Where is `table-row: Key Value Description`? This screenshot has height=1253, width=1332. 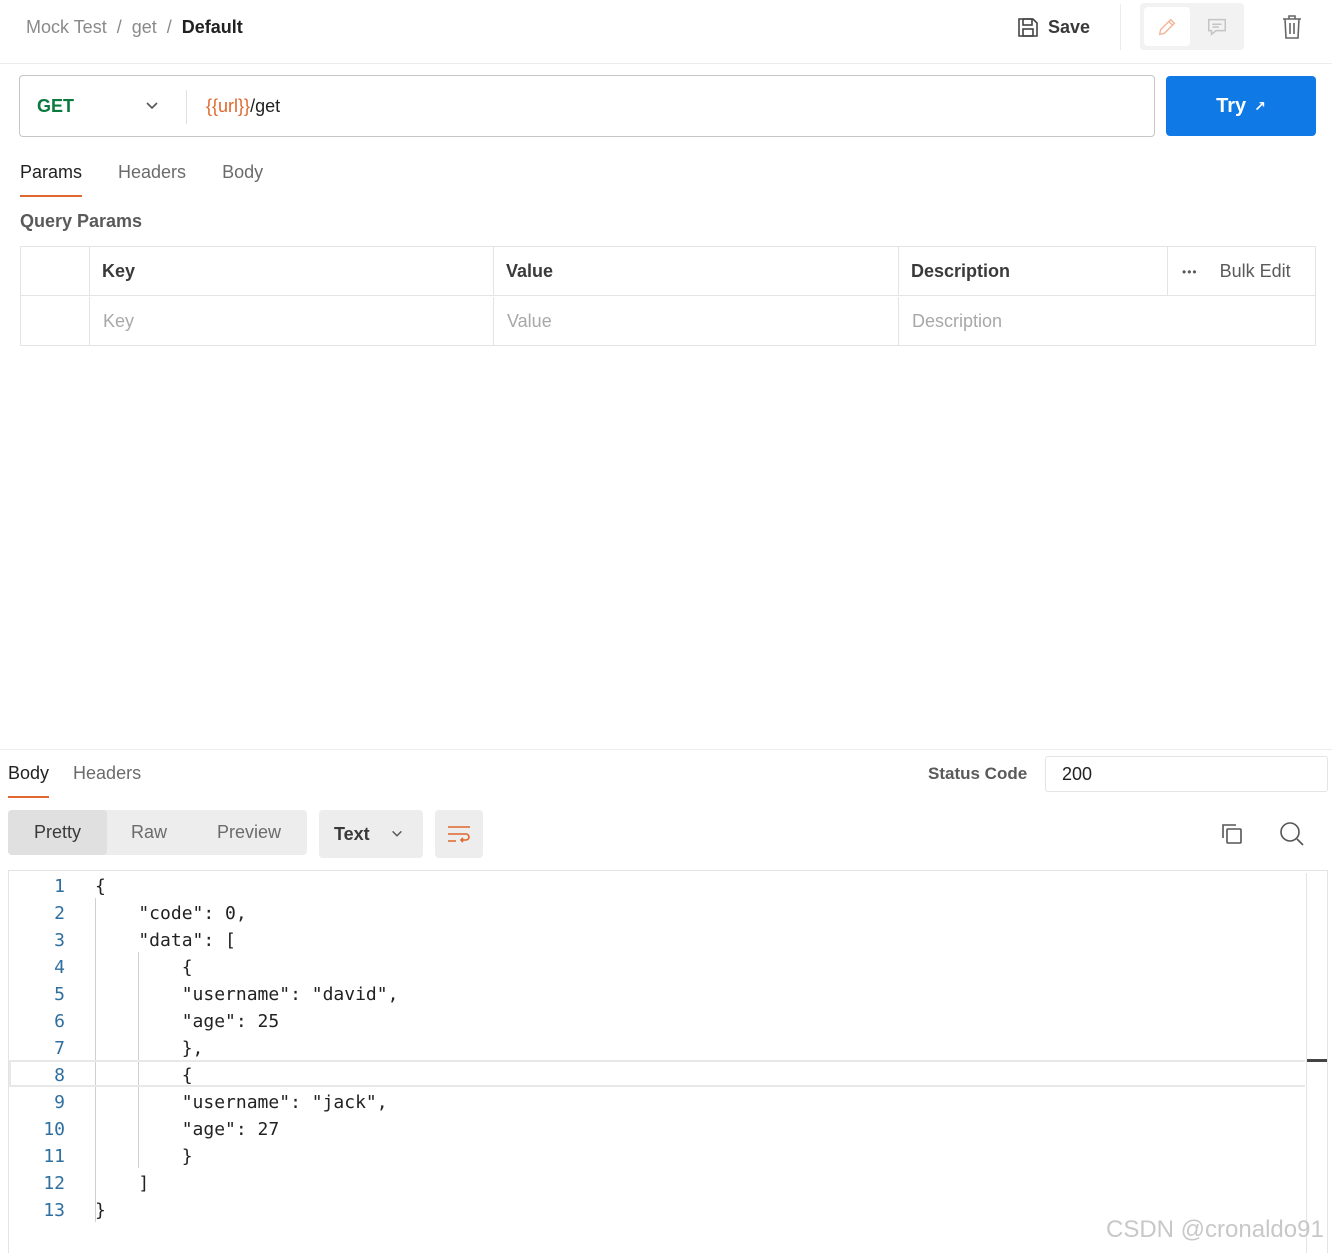
table-row: Key Value Description is located at coordinates (668, 321).